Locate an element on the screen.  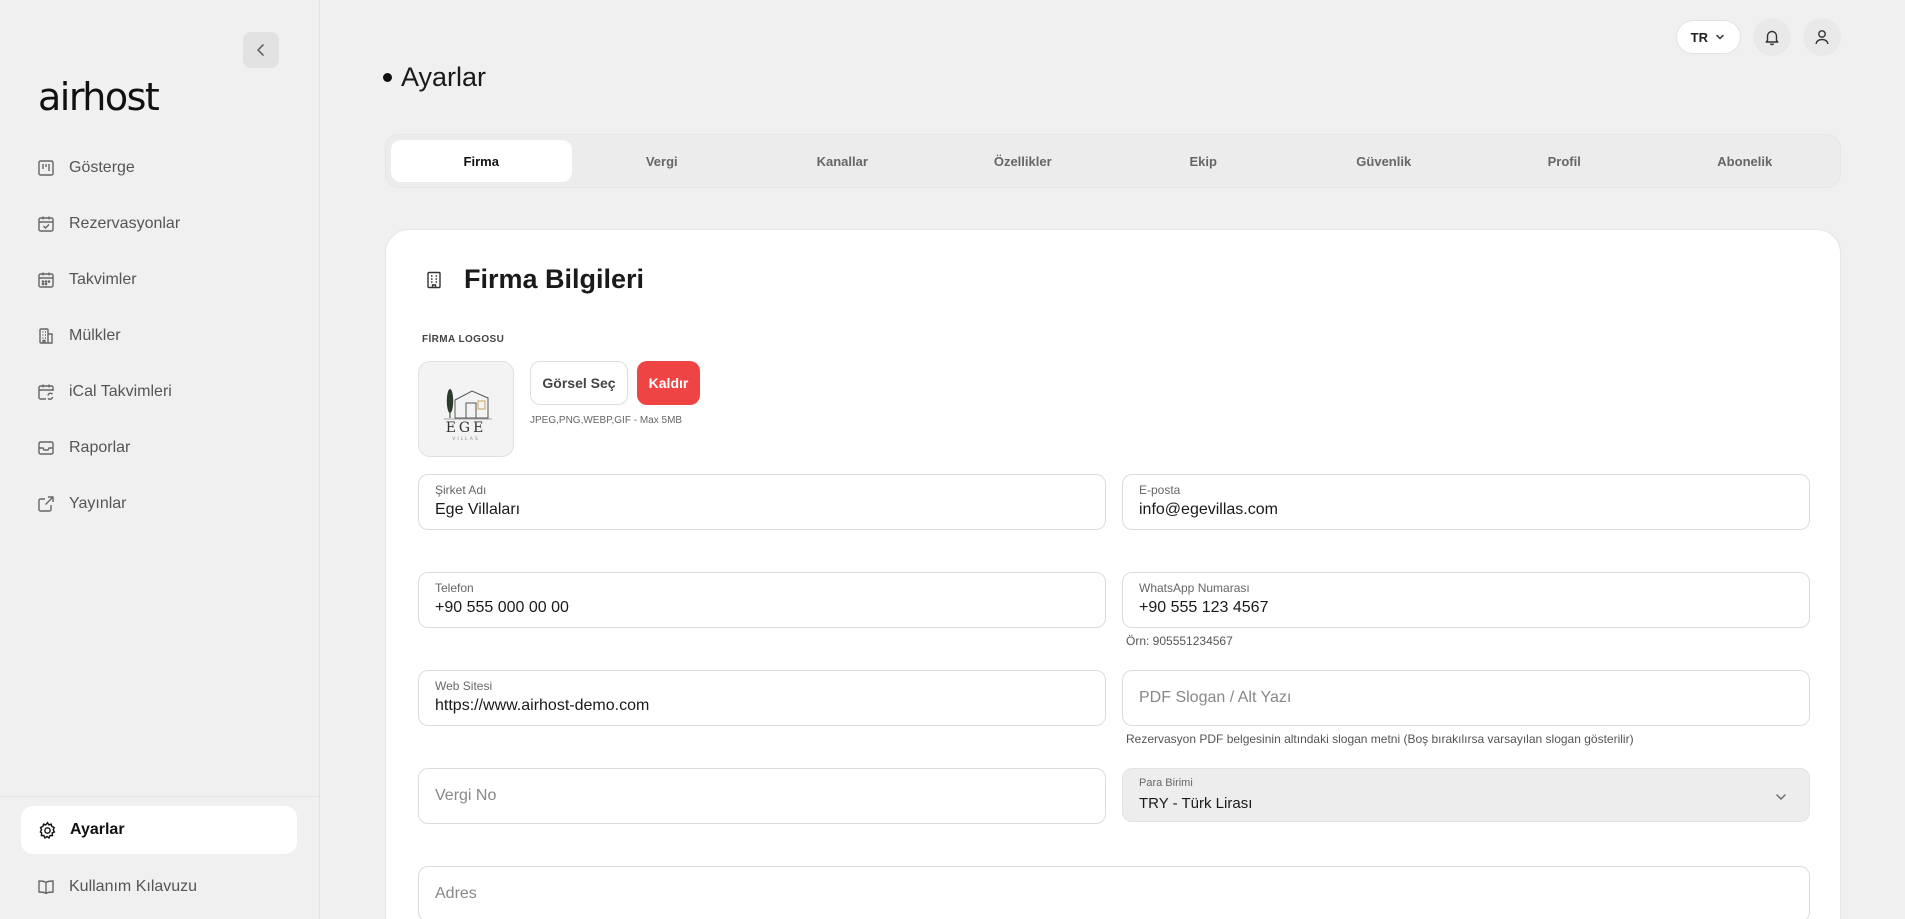
notifications-button is located at coordinates (1772, 37).